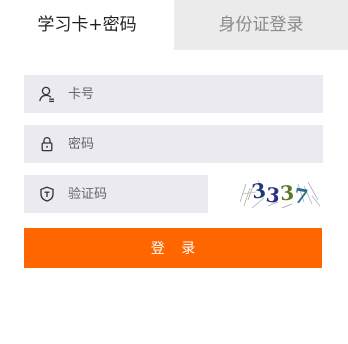 The height and width of the screenshot is (344, 348). Describe the element at coordinates (173, 248) in the screenshot. I see `login-button: 登 录` at that location.